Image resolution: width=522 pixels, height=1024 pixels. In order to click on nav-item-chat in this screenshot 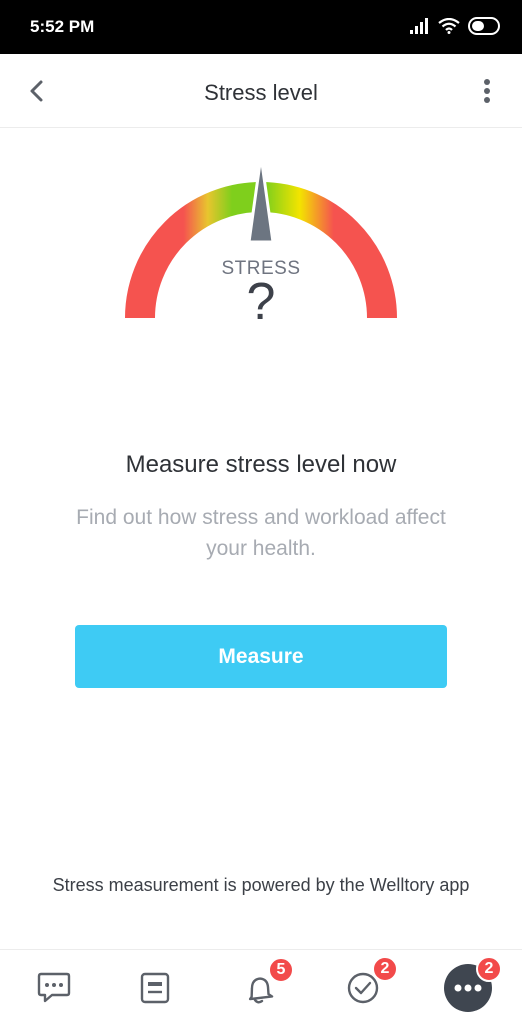, I will do `click(54, 987)`.